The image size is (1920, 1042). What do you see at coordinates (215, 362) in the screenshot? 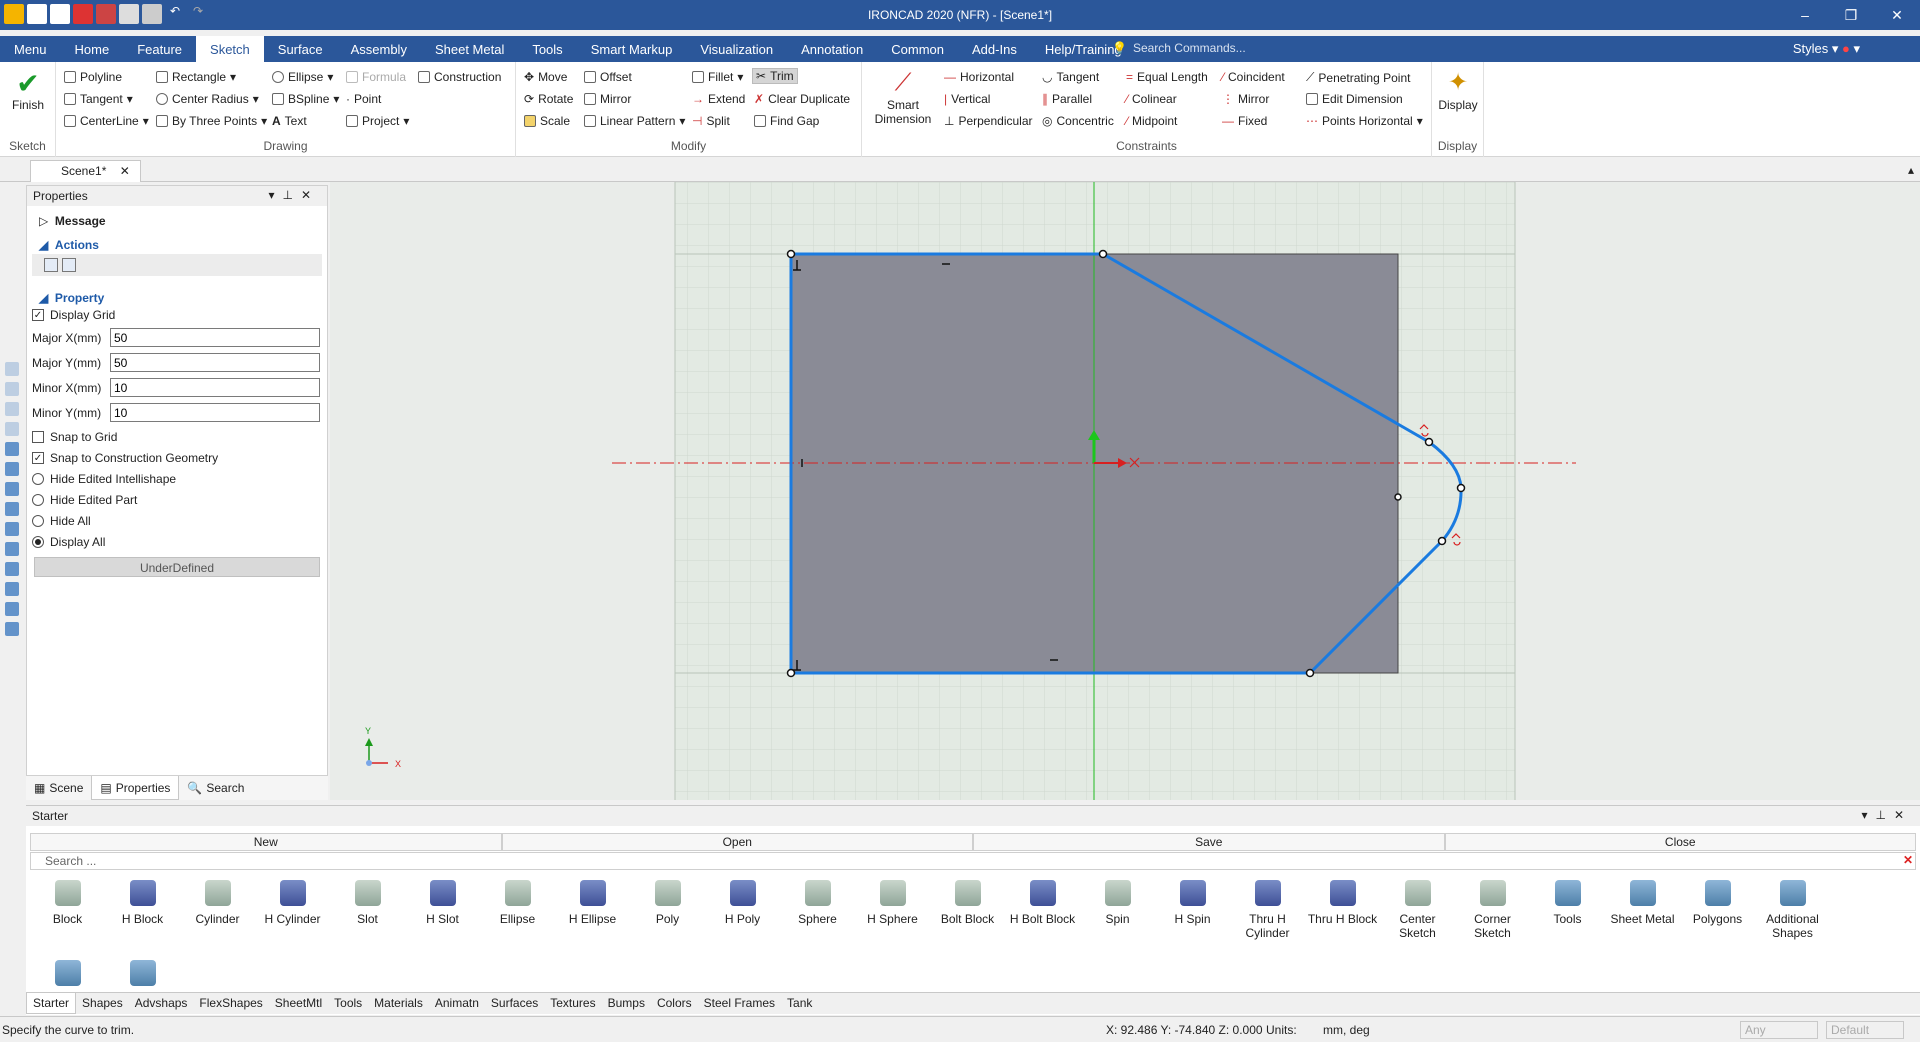
I see `major-y-input` at bounding box center [215, 362].